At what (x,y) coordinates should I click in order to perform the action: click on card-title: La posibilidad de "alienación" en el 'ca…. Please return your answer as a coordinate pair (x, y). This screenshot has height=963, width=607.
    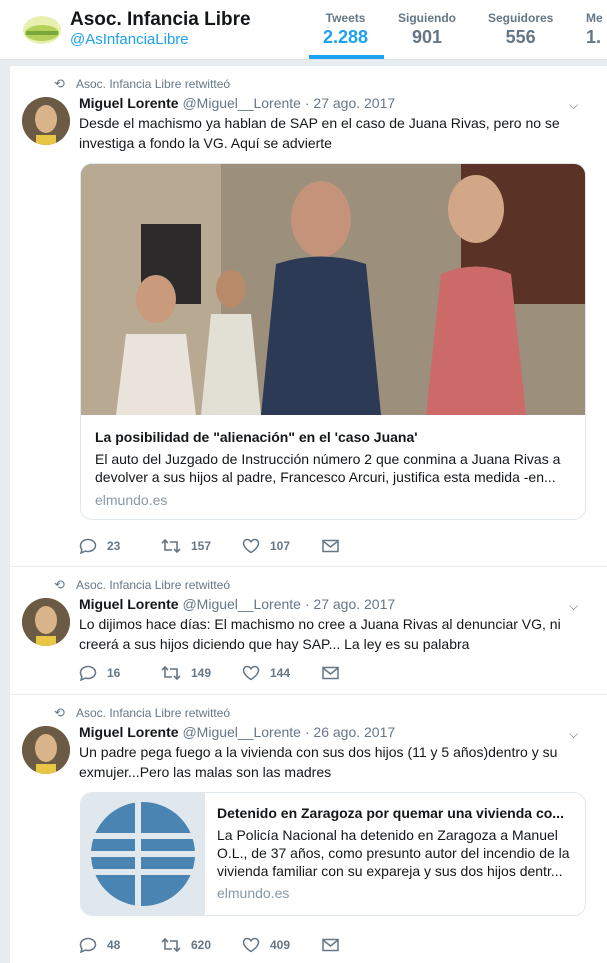
    Looking at the image, I should click on (256, 437).